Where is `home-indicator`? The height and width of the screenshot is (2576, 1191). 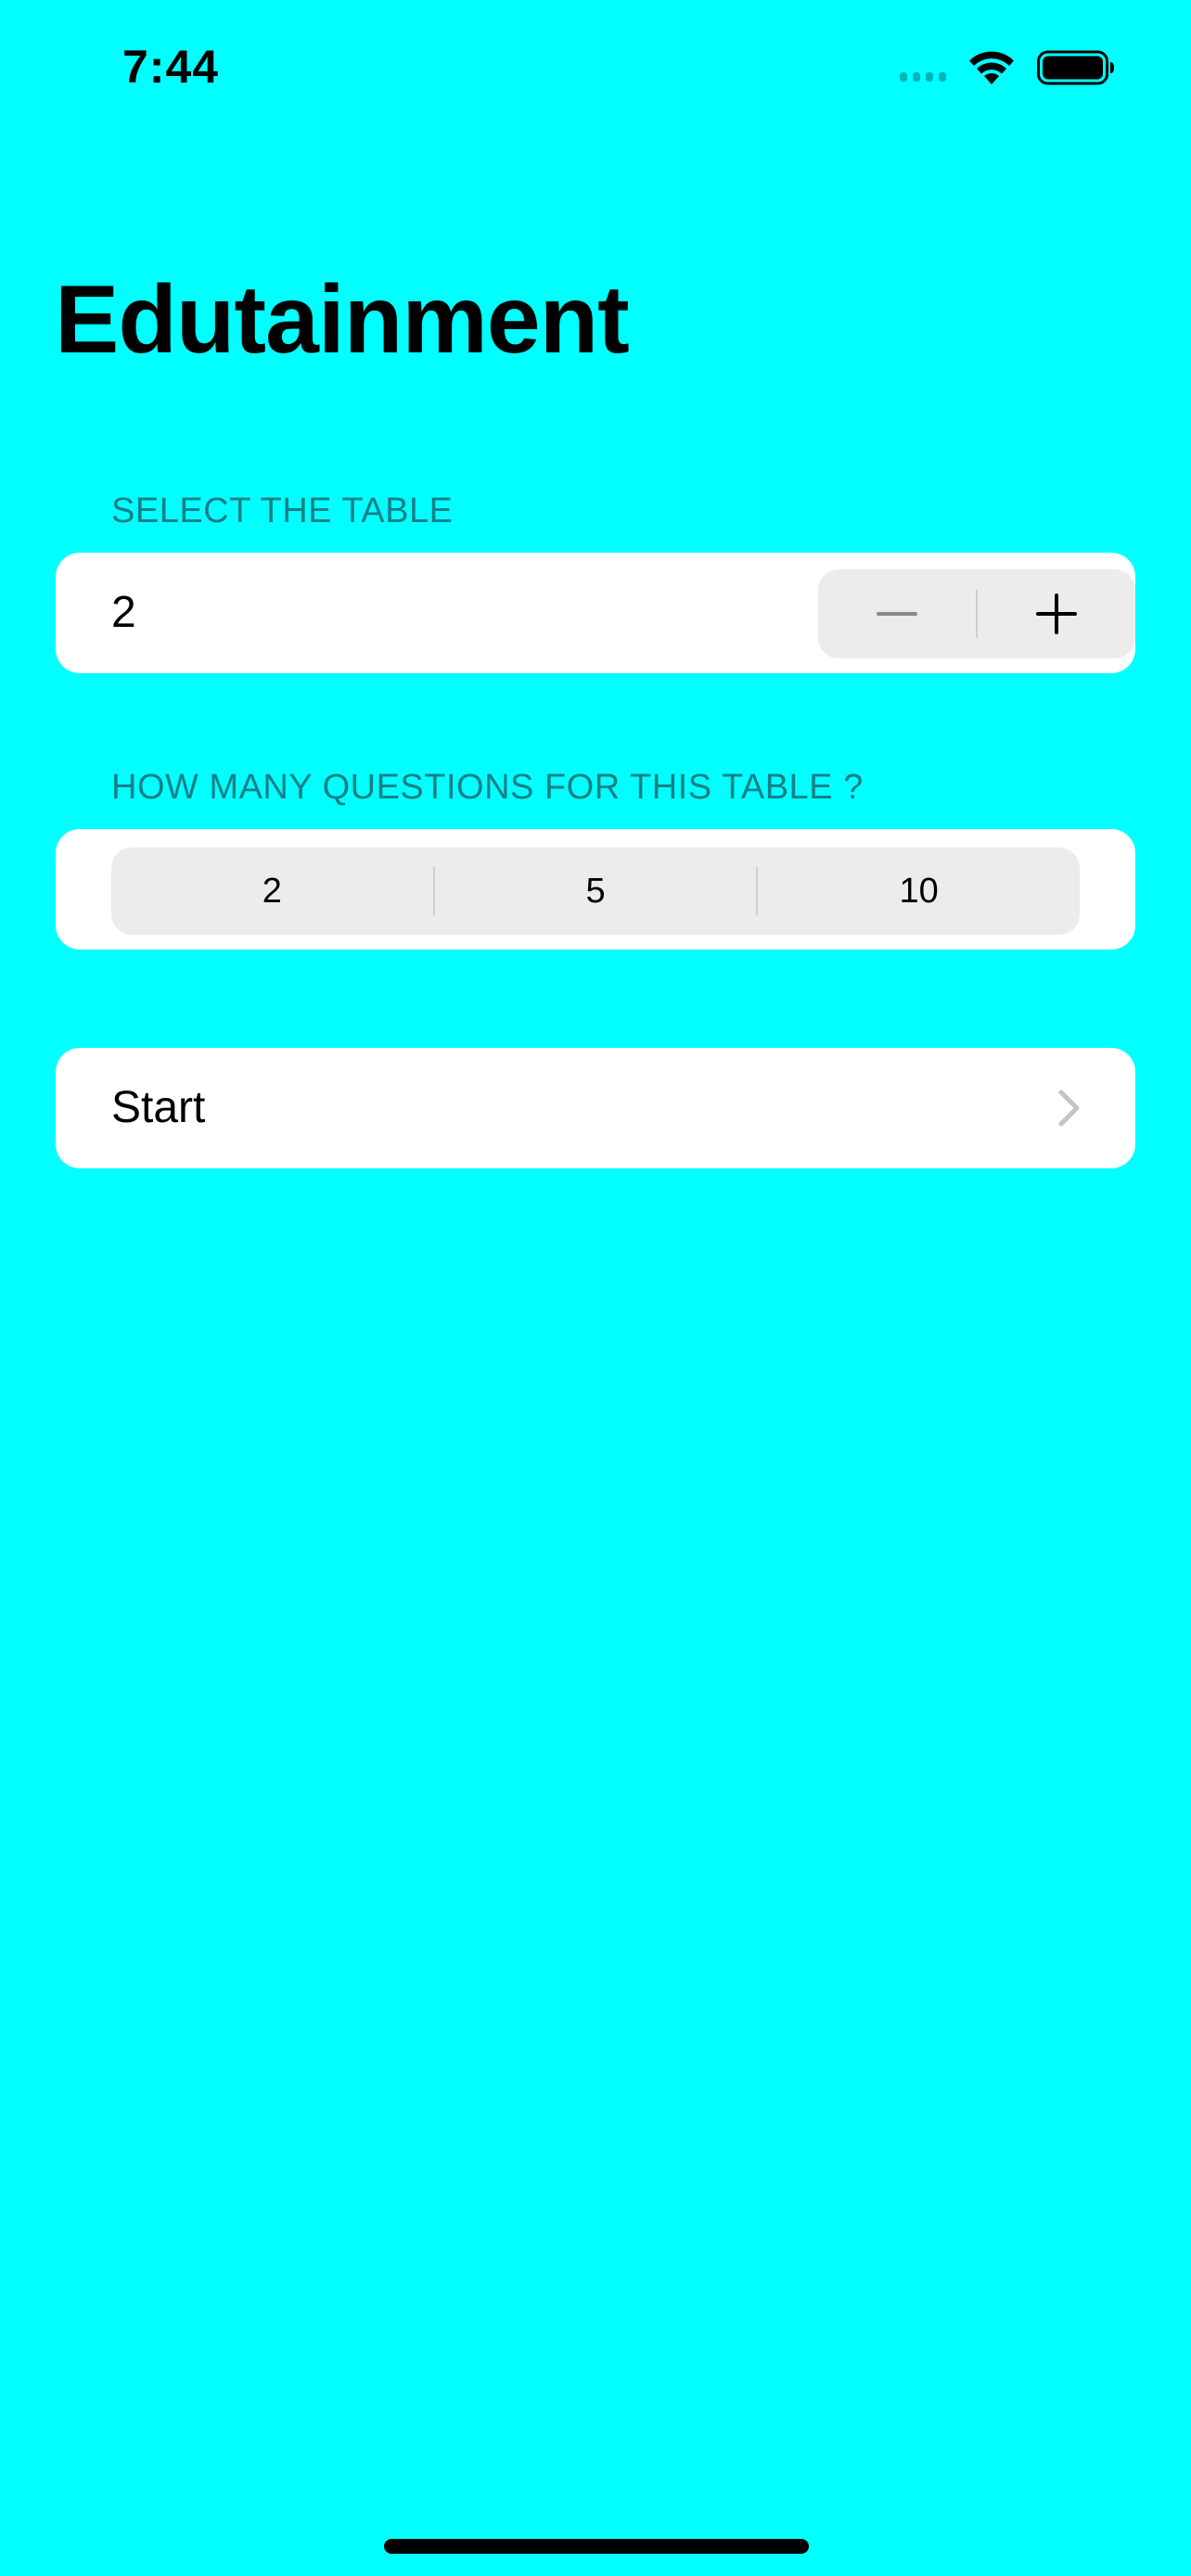
home-indicator is located at coordinates (597, 2546).